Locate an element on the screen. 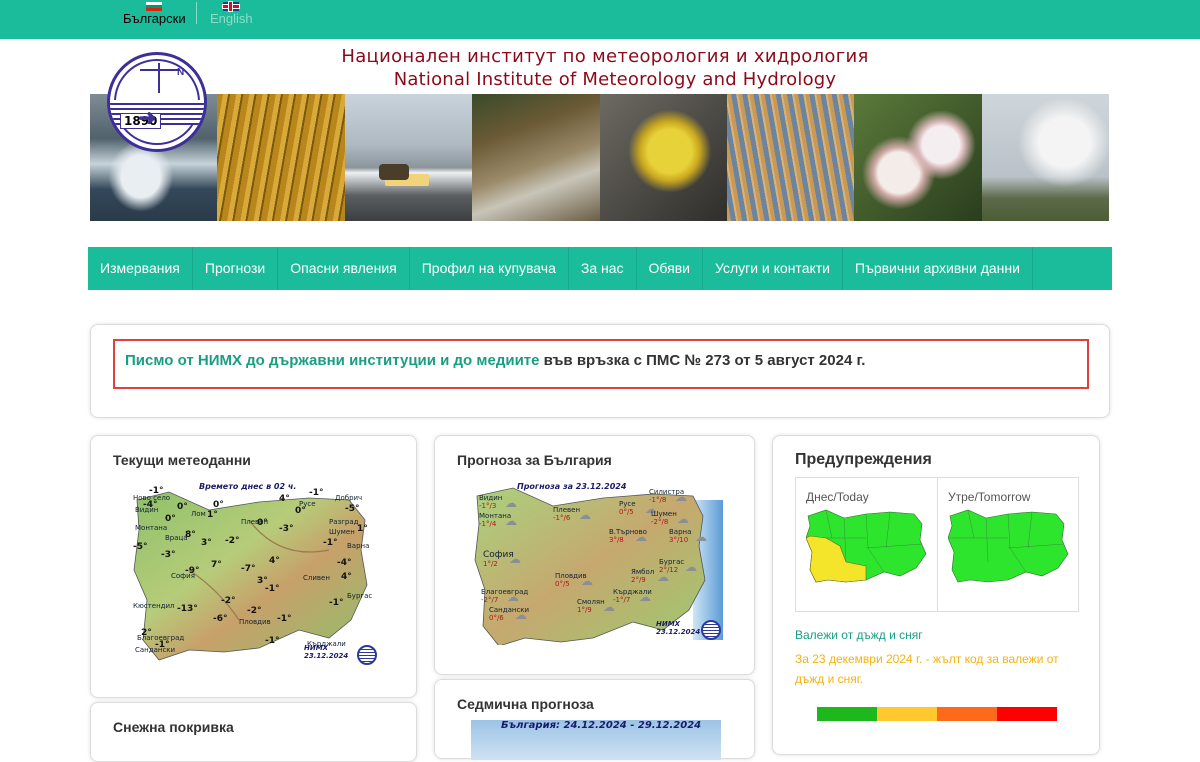 This screenshot has width=1200, height=762. forecast-city: Видин -1°/3 is located at coordinates (490, 502).